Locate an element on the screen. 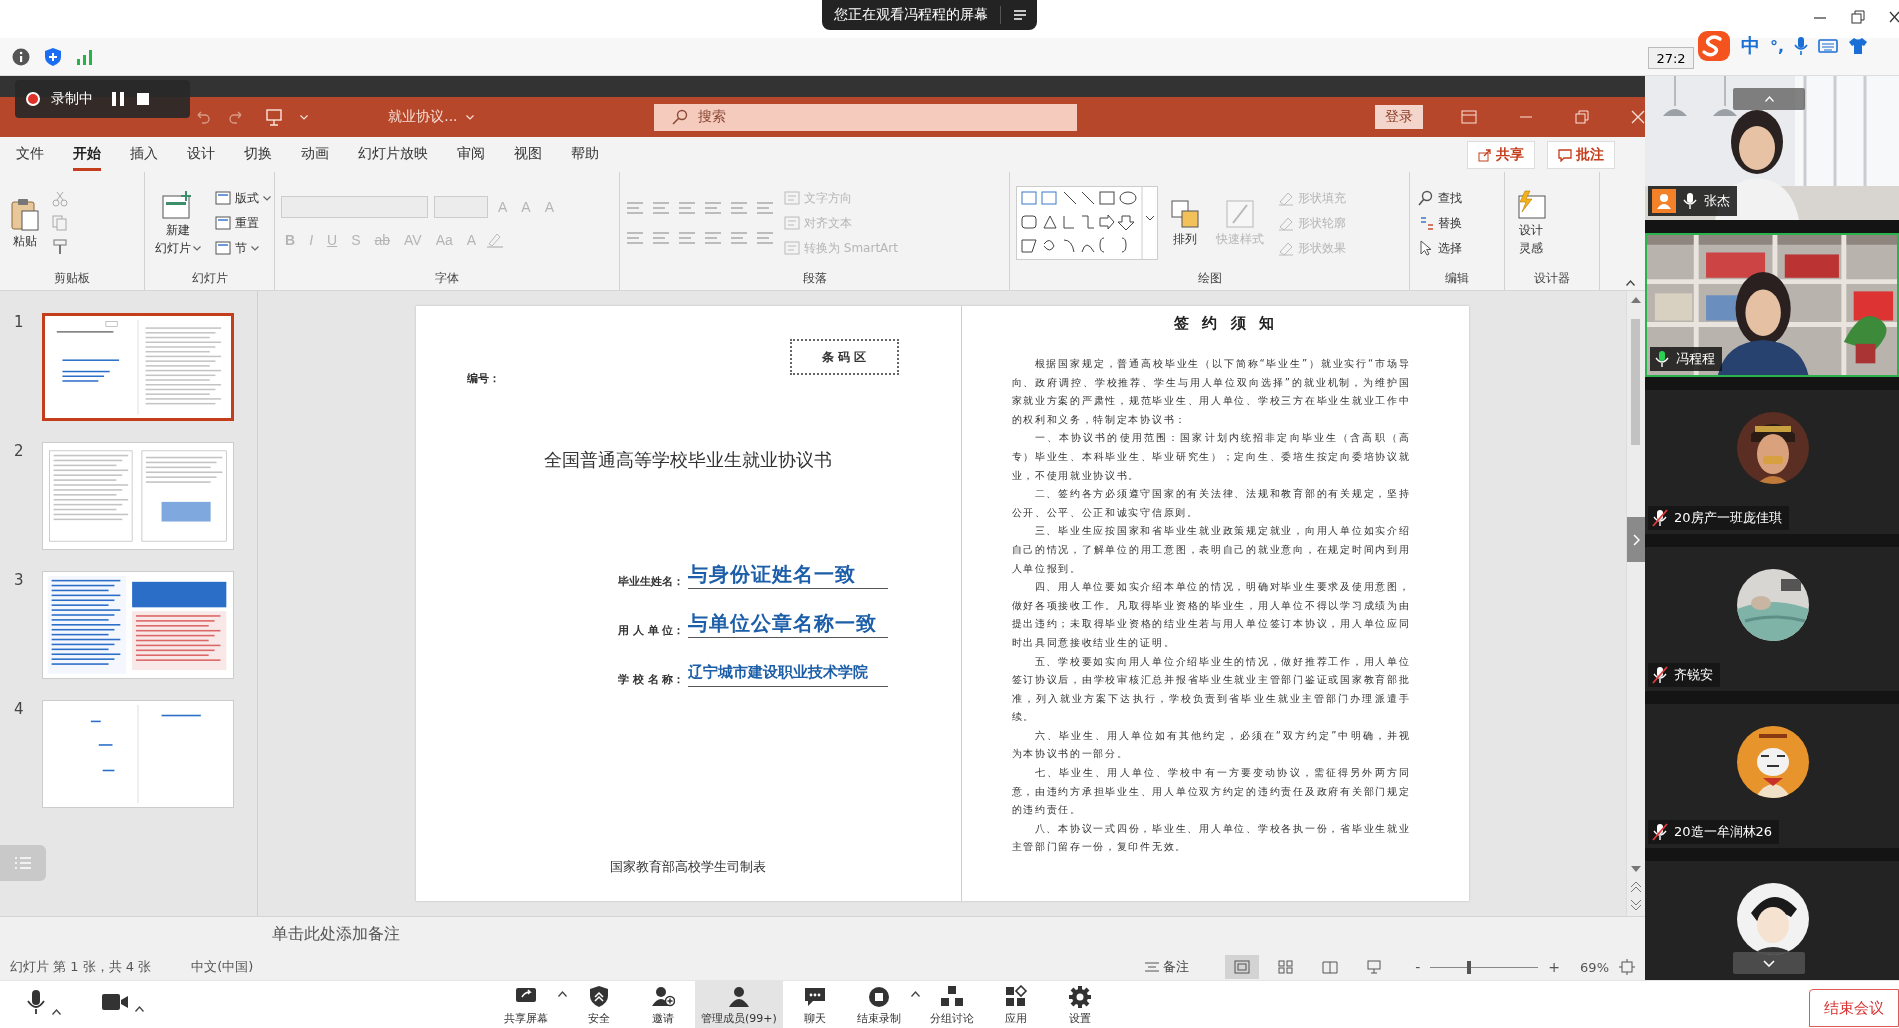  scroll-up-button is located at coordinates (1769, 99).